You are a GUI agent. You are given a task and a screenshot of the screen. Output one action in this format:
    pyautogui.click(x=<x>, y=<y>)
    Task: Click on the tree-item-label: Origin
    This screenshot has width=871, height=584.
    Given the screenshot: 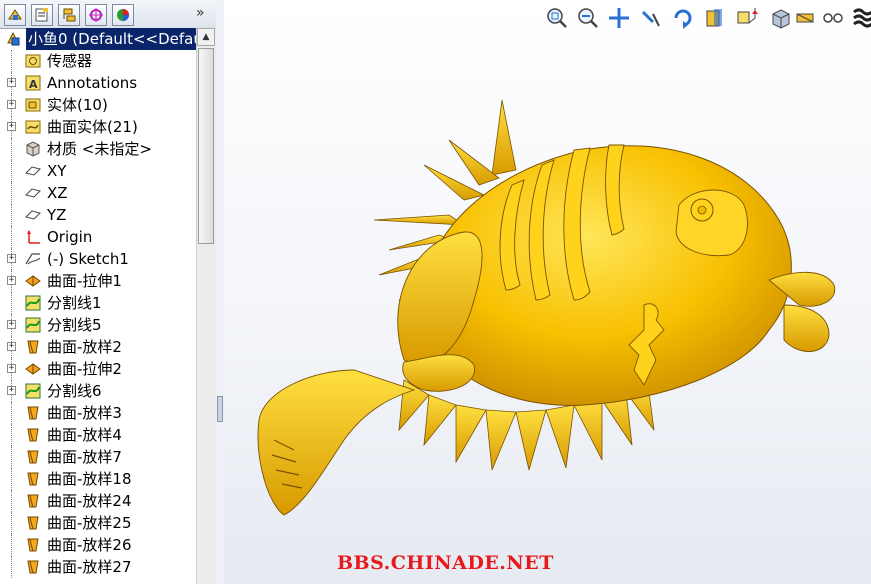 What is the action you would take?
    pyautogui.click(x=70, y=237)
    